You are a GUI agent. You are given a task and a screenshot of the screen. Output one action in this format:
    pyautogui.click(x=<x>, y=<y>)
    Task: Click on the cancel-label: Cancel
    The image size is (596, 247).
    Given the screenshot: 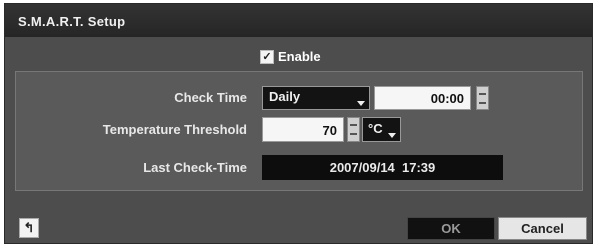 What is the action you would take?
    pyautogui.click(x=542, y=228)
    